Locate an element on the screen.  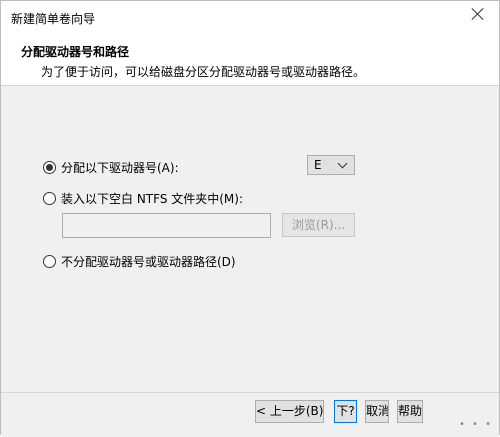
drive-letter-dropdown: E is located at coordinates (331, 165).